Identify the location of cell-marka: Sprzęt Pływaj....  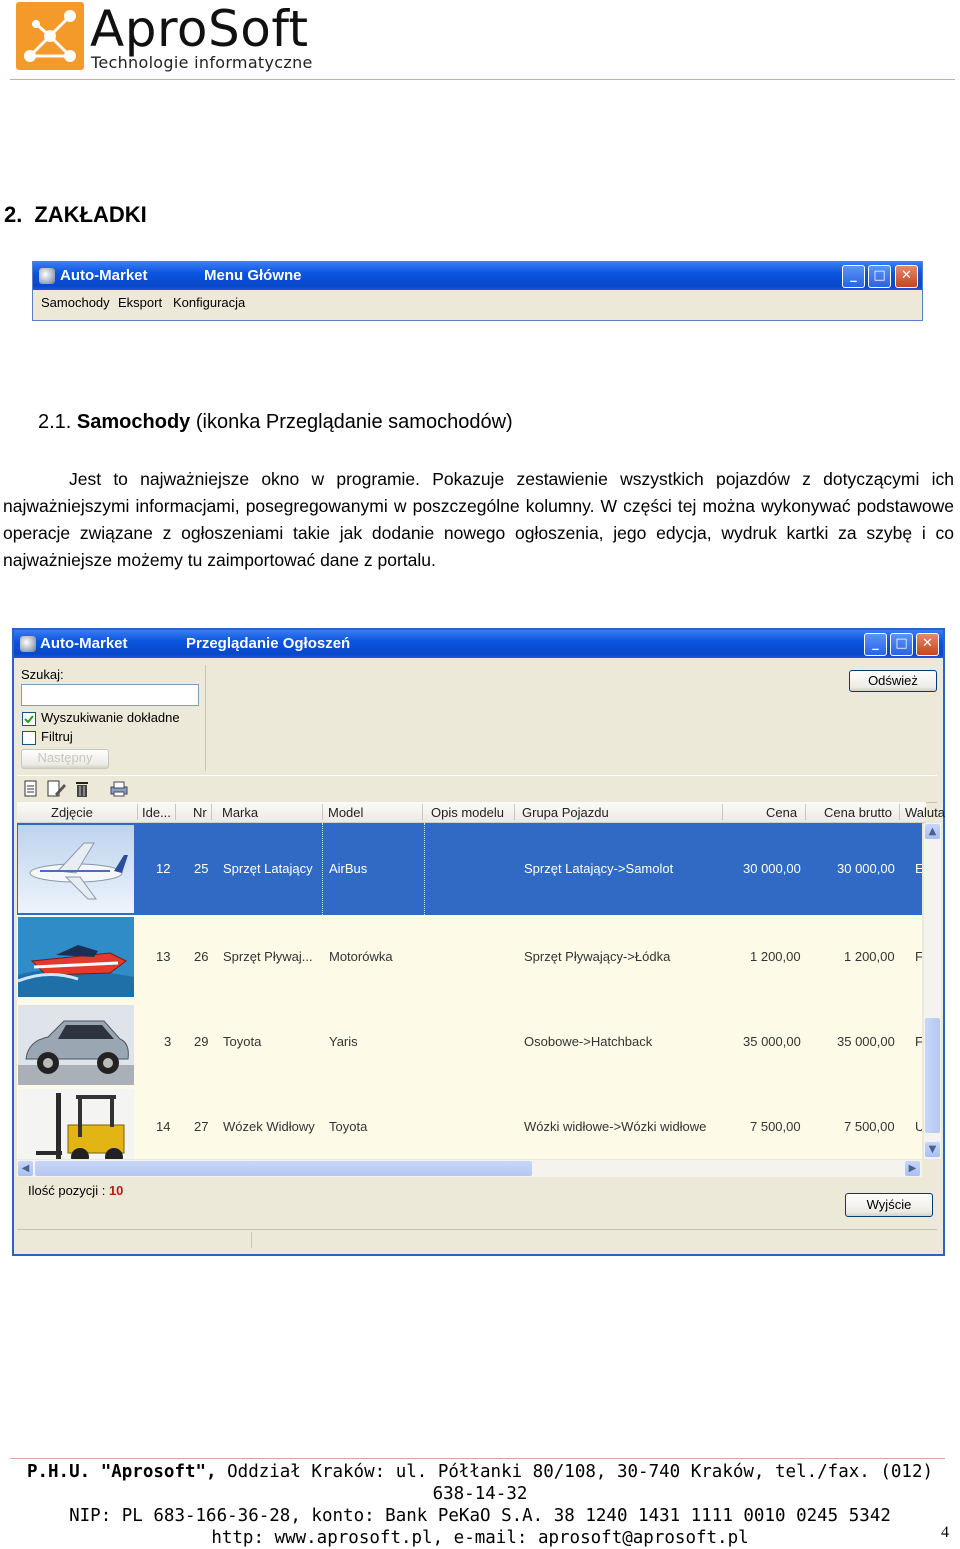
(268, 956).